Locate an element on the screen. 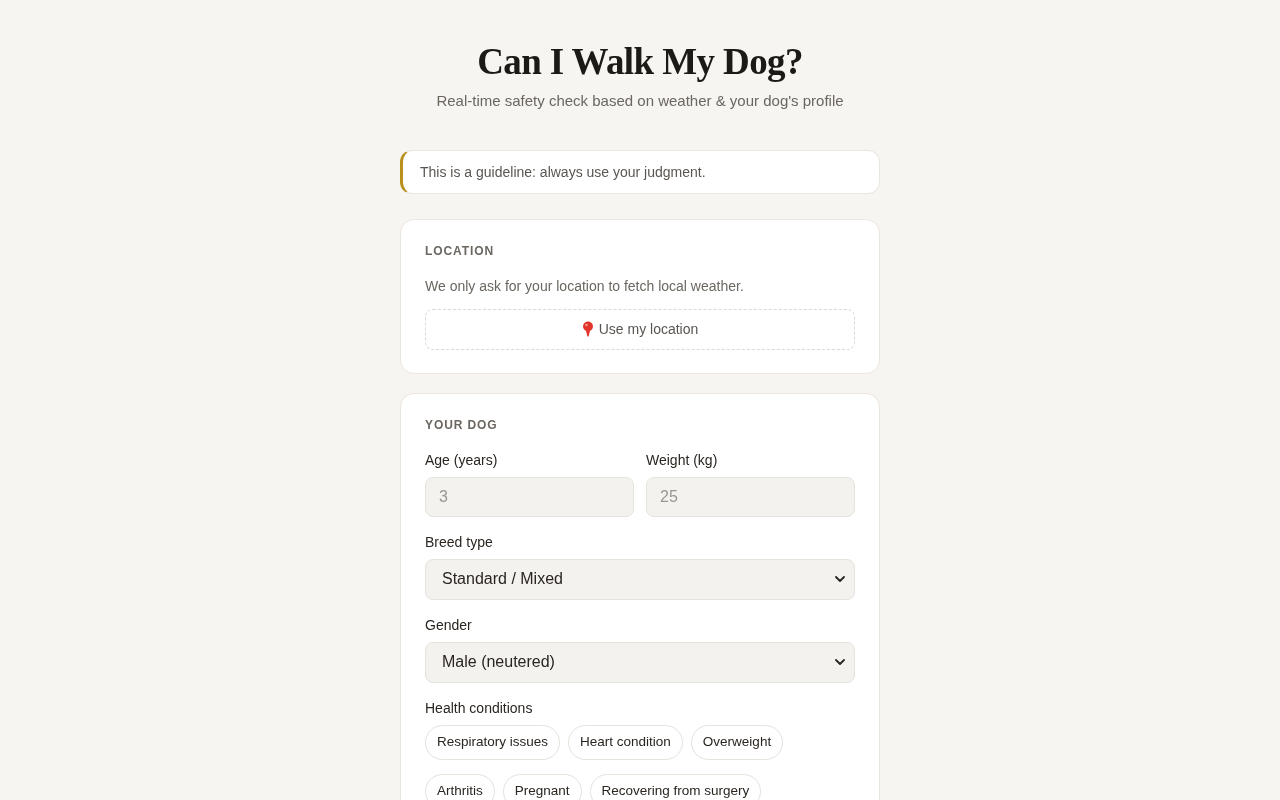 The width and height of the screenshot is (1280, 800). location-description: We only ask for your location to fetch local weather. is located at coordinates (585, 286).